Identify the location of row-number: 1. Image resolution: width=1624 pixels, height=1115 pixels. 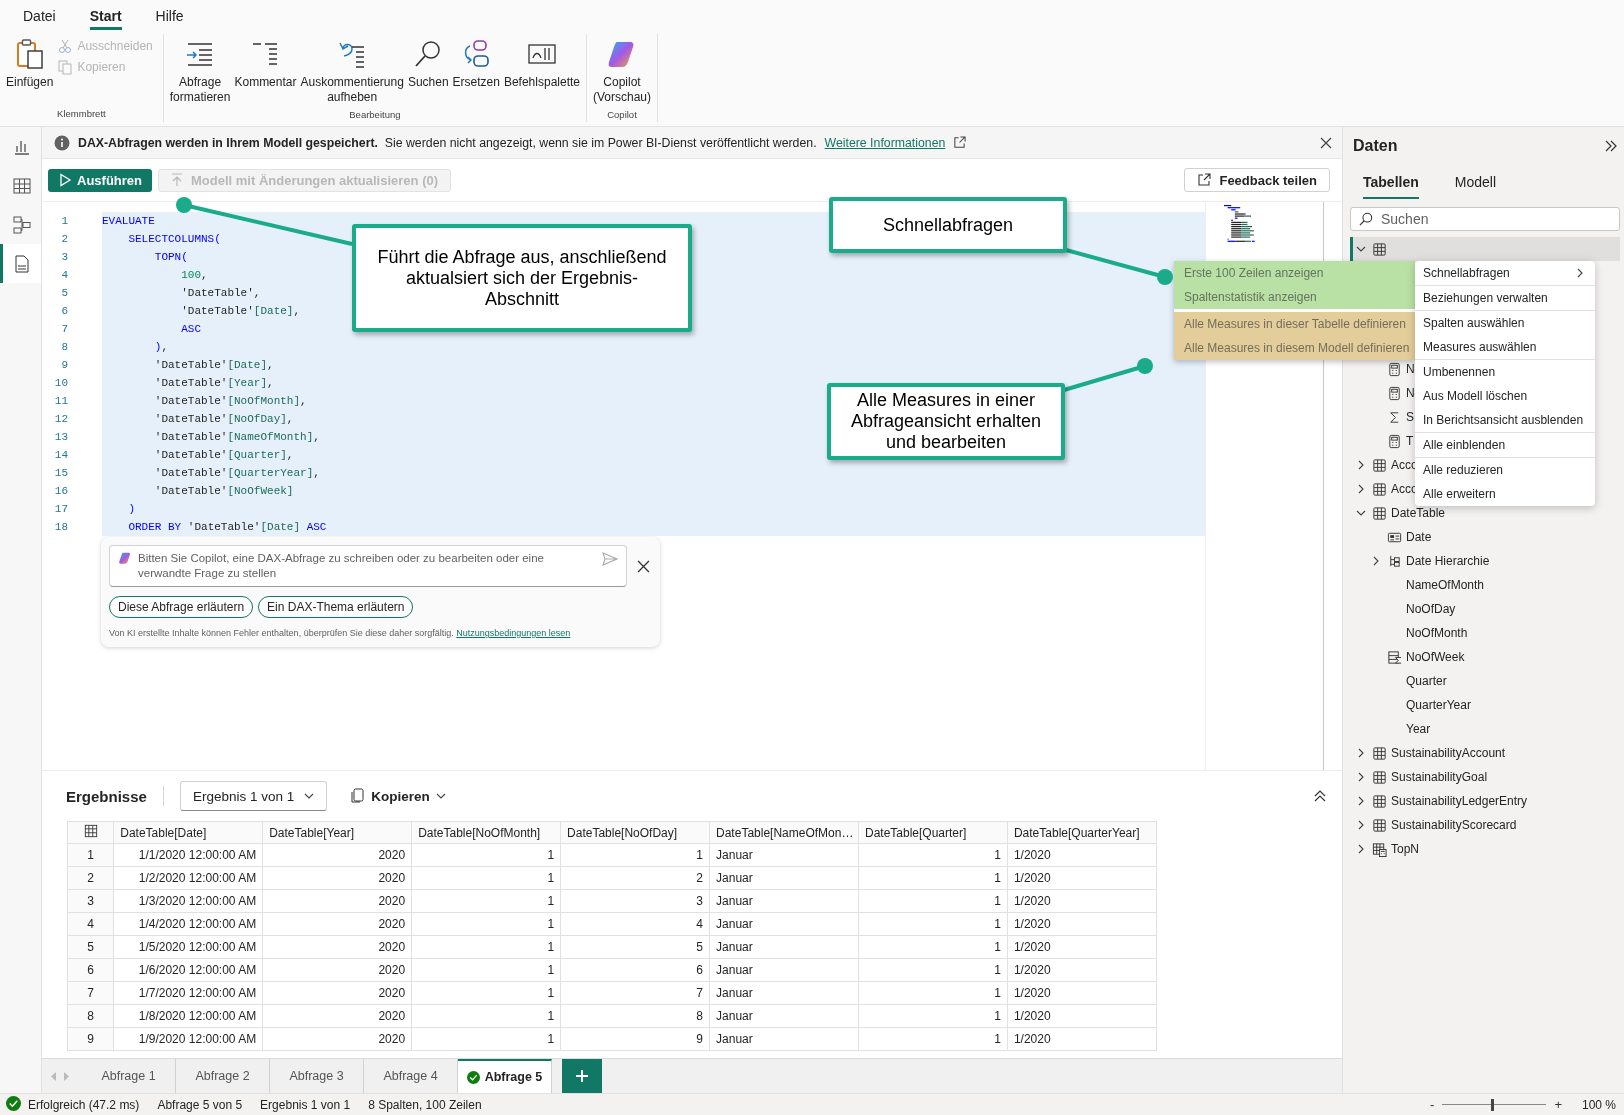
(90, 855).